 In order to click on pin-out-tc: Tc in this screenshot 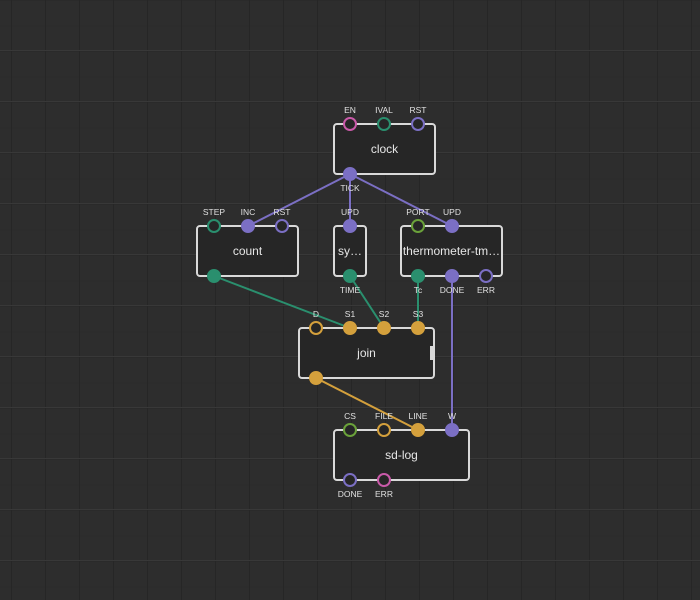, I will do `click(418, 282)`.